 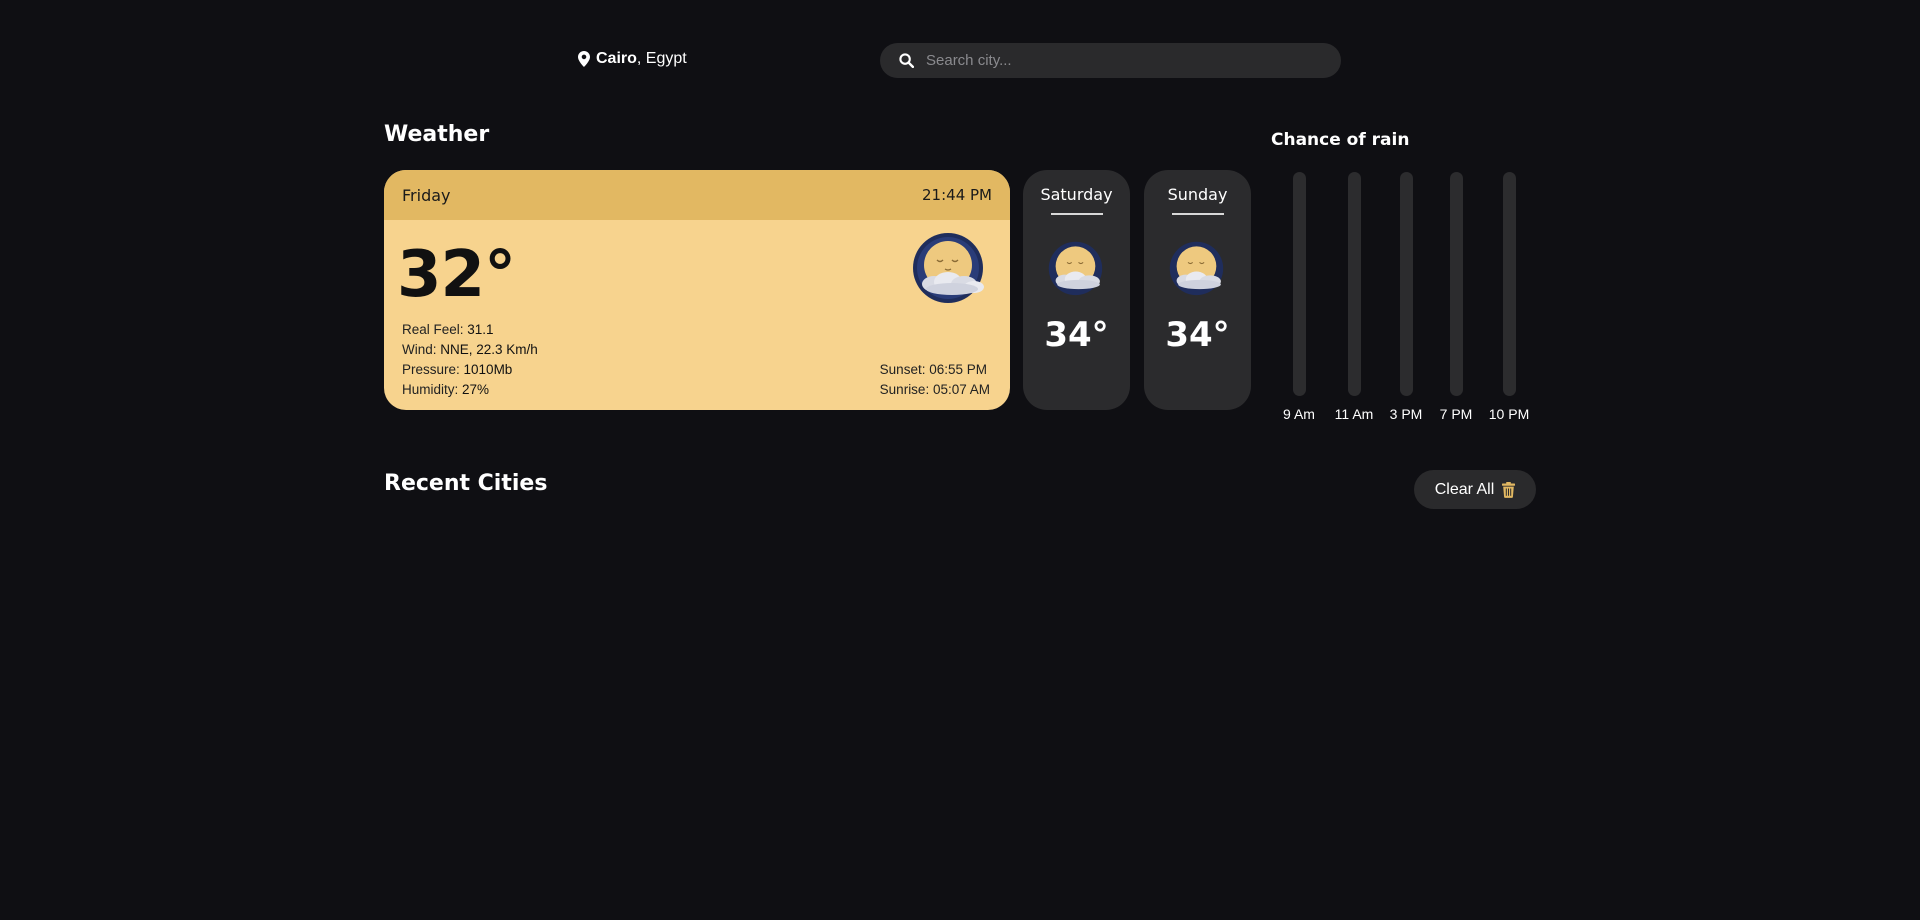 What do you see at coordinates (1456, 414) in the screenshot?
I see `rain-hour-label: 7 PM` at bounding box center [1456, 414].